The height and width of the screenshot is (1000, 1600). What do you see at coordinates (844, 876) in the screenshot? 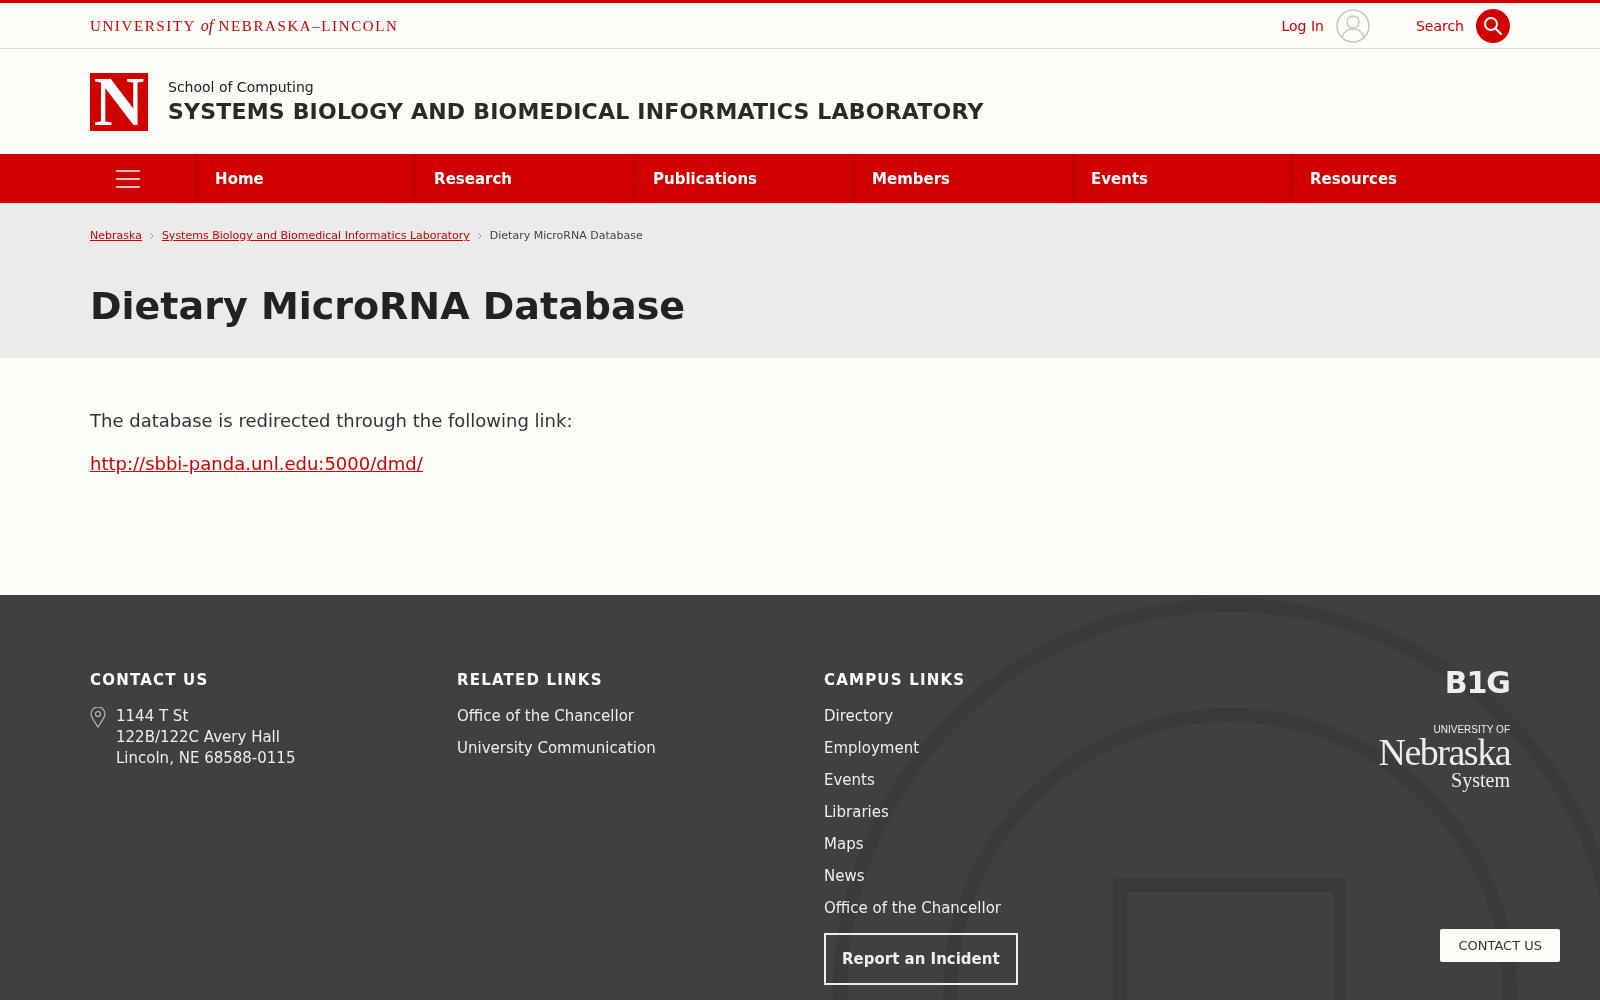
I see `footer-link: News` at bounding box center [844, 876].